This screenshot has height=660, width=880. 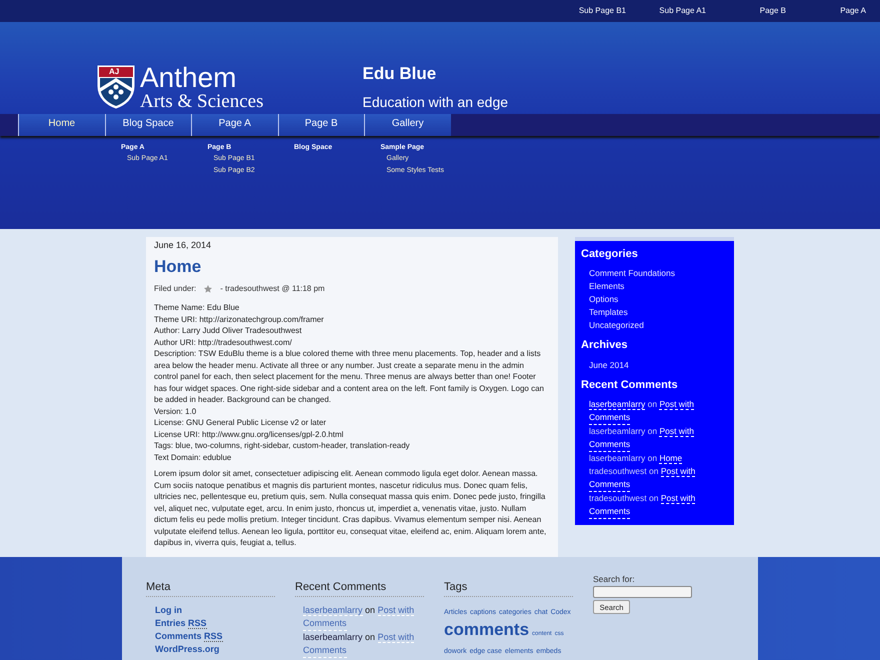 What do you see at coordinates (178, 267) in the screenshot?
I see `post-title: Home` at bounding box center [178, 267].